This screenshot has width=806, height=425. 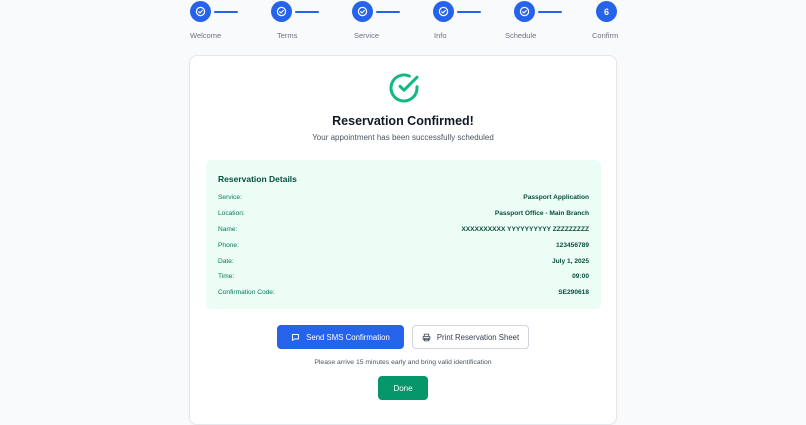 I want to click on detail-label: Service:, so click(x=230, y=197).